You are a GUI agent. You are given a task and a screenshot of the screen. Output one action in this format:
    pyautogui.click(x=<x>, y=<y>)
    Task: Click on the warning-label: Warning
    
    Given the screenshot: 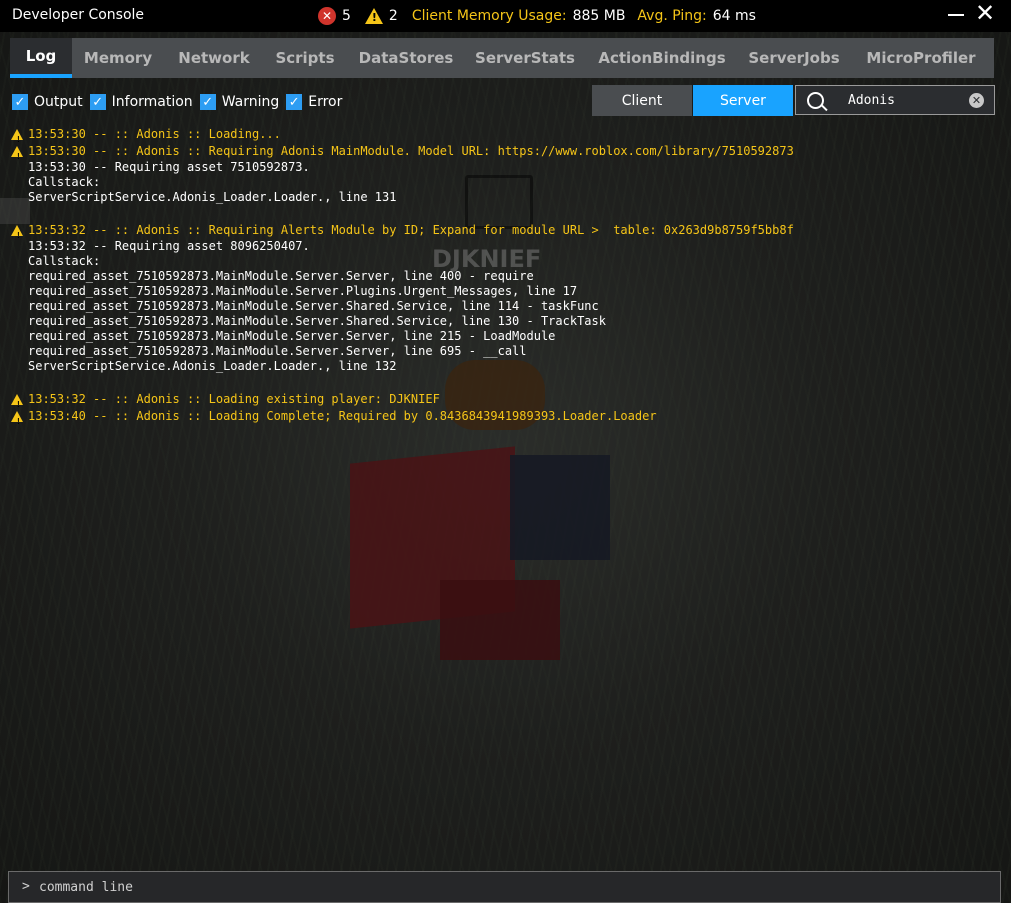 What is the action you would take?
    pyautogui.click(x=250, y=102)
    